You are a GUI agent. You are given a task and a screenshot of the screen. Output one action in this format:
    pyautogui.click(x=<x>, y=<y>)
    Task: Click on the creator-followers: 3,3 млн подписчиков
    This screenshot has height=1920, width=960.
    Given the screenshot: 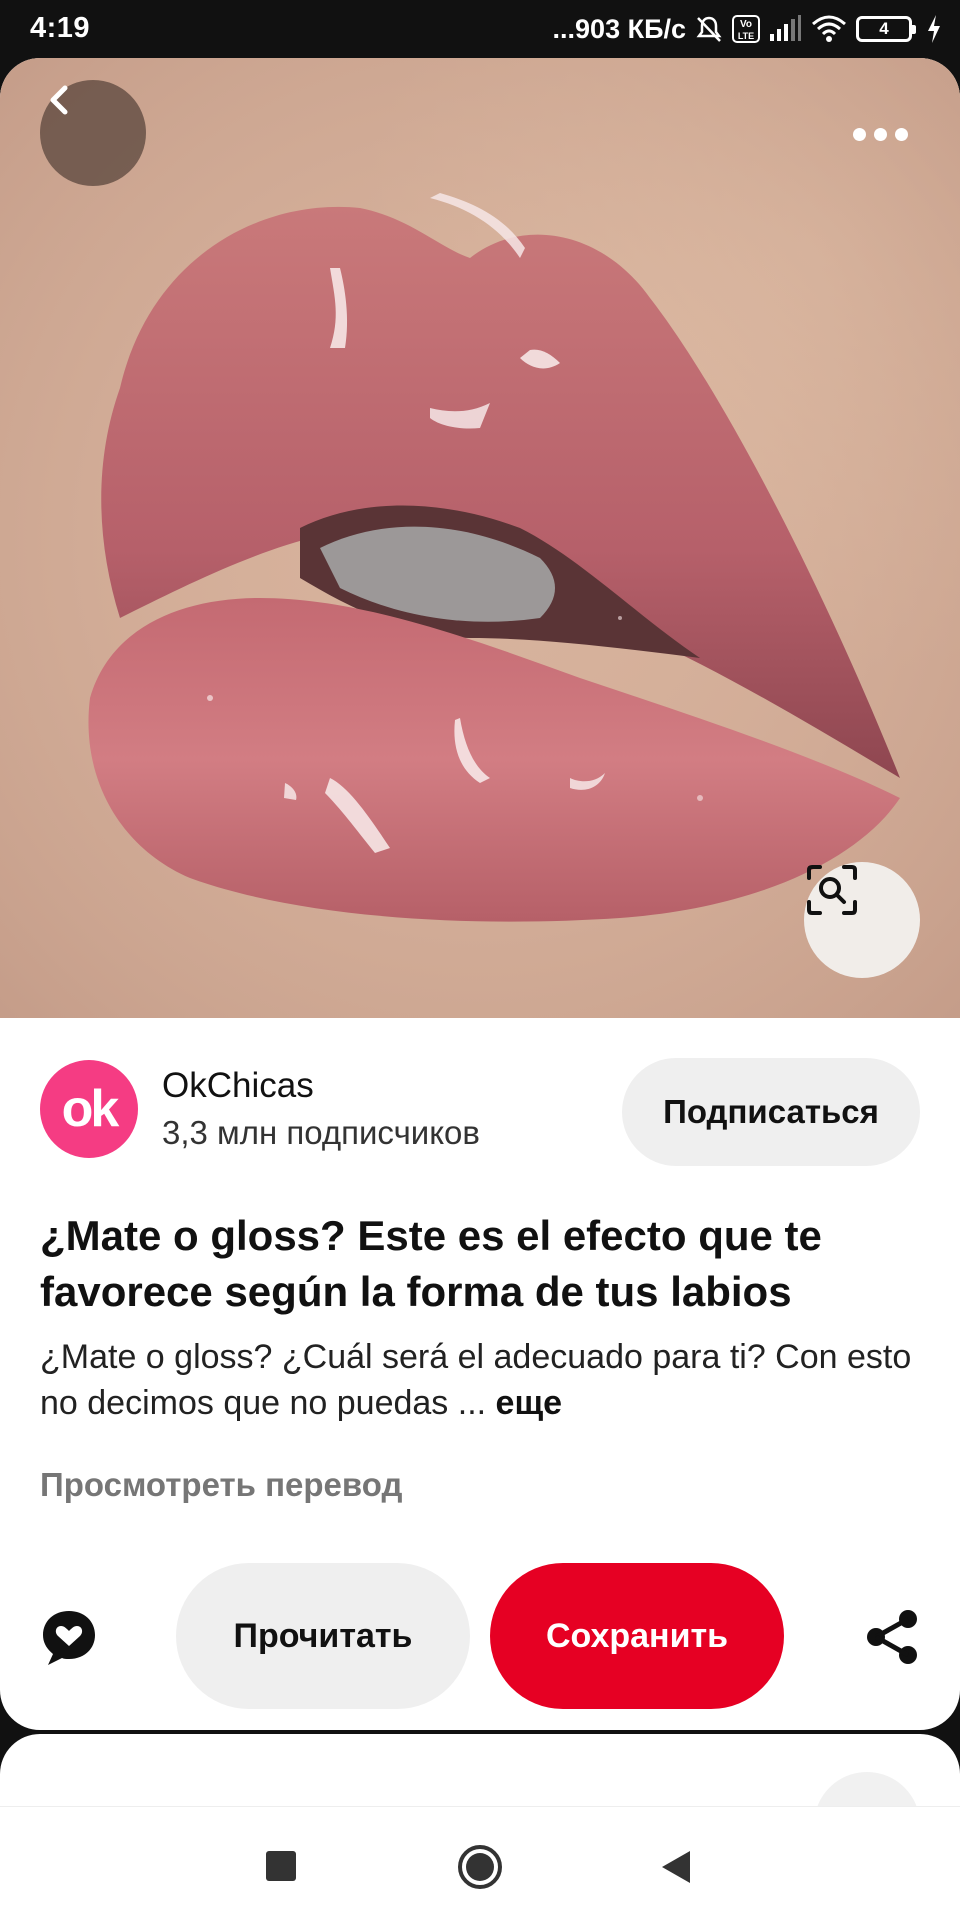 What is the action you would take?
    pyautogui.click(x=321, y=1132)
    